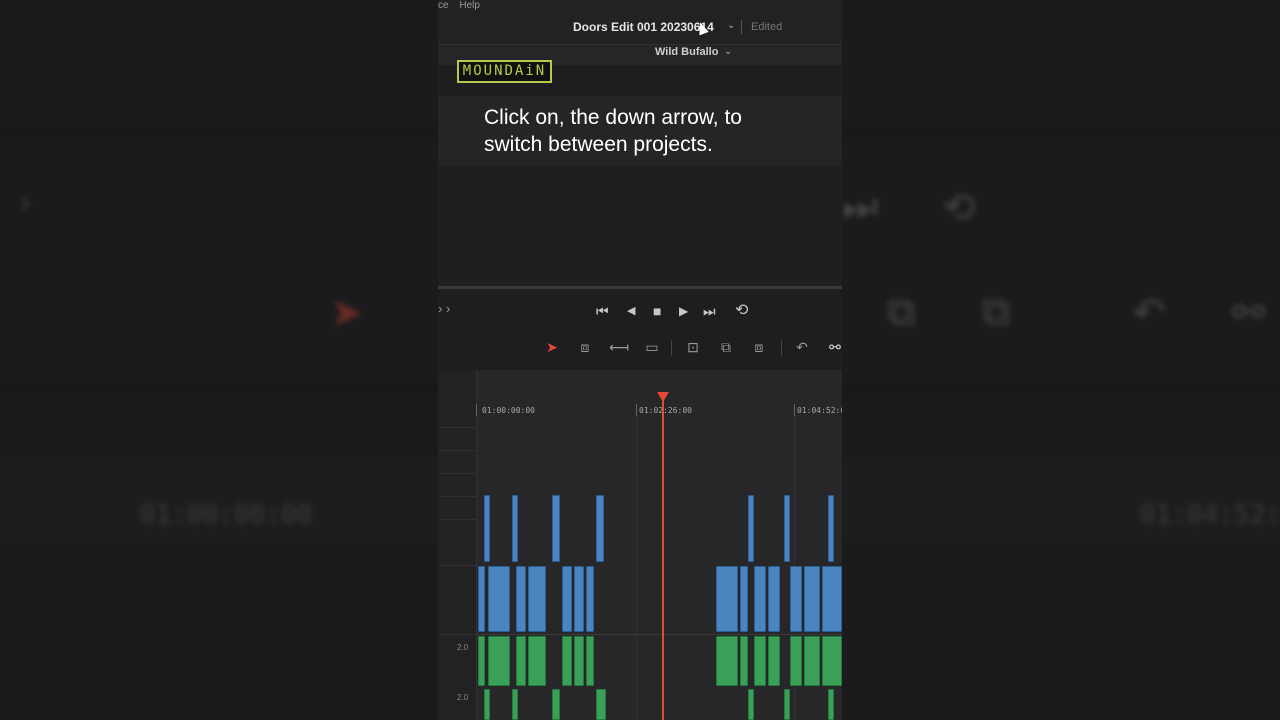 Image resolution: width=1280 pixels, height=720 pixels. Describe the element at coordinates (463, 647) in the screenshot. I see `audio-track-1-label: 2.0` at that location.